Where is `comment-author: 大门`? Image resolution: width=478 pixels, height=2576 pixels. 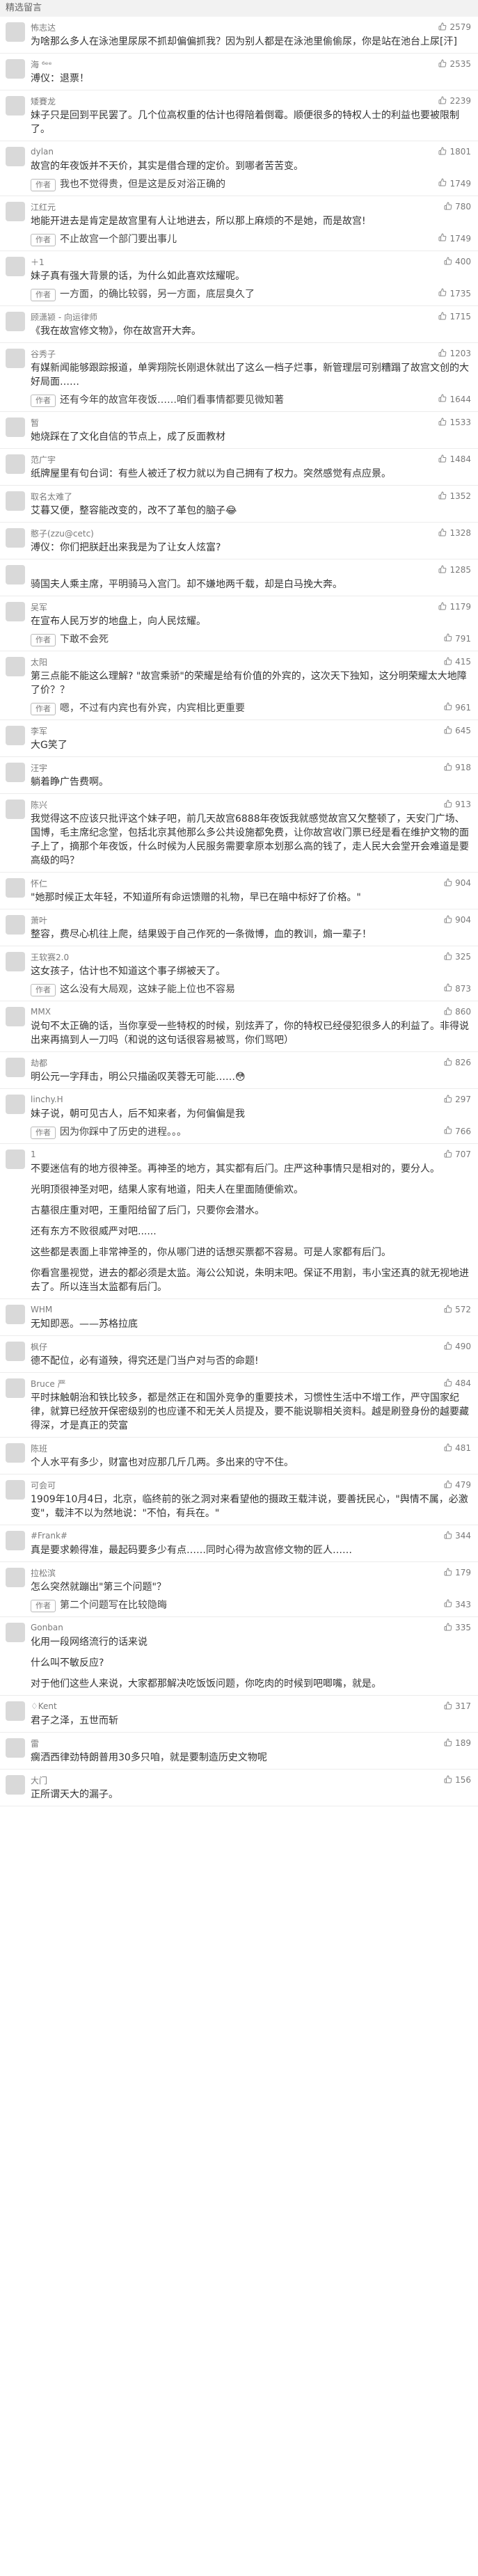
comment-author: 大门 is located at coordinates (39, 1780).